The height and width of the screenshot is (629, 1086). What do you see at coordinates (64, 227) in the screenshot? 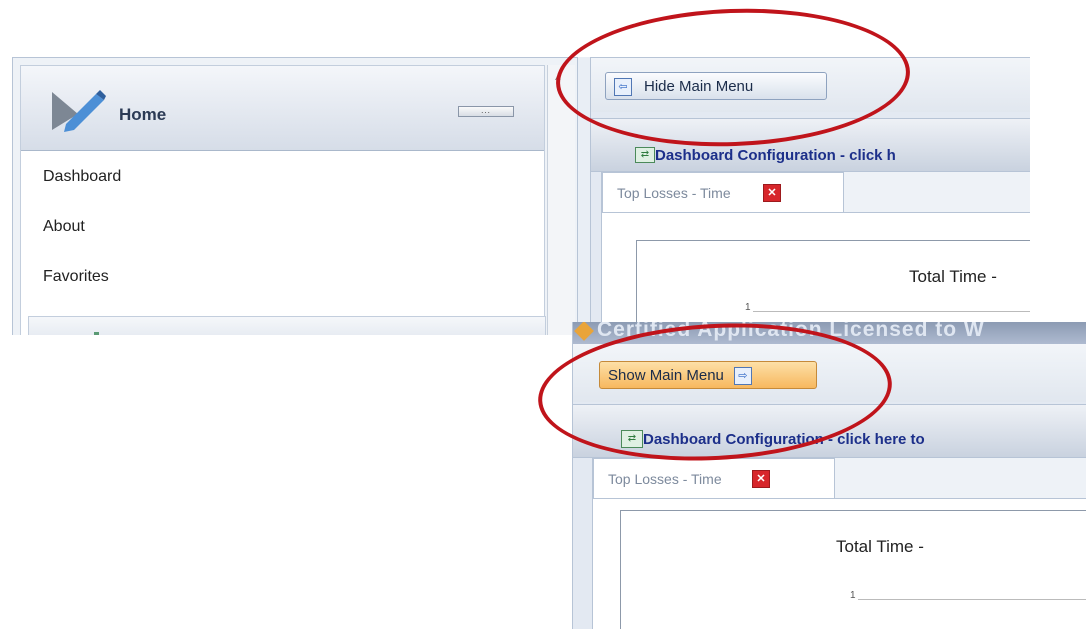
I see `sidebar-item-about: About` at bounding box center [64, 227].